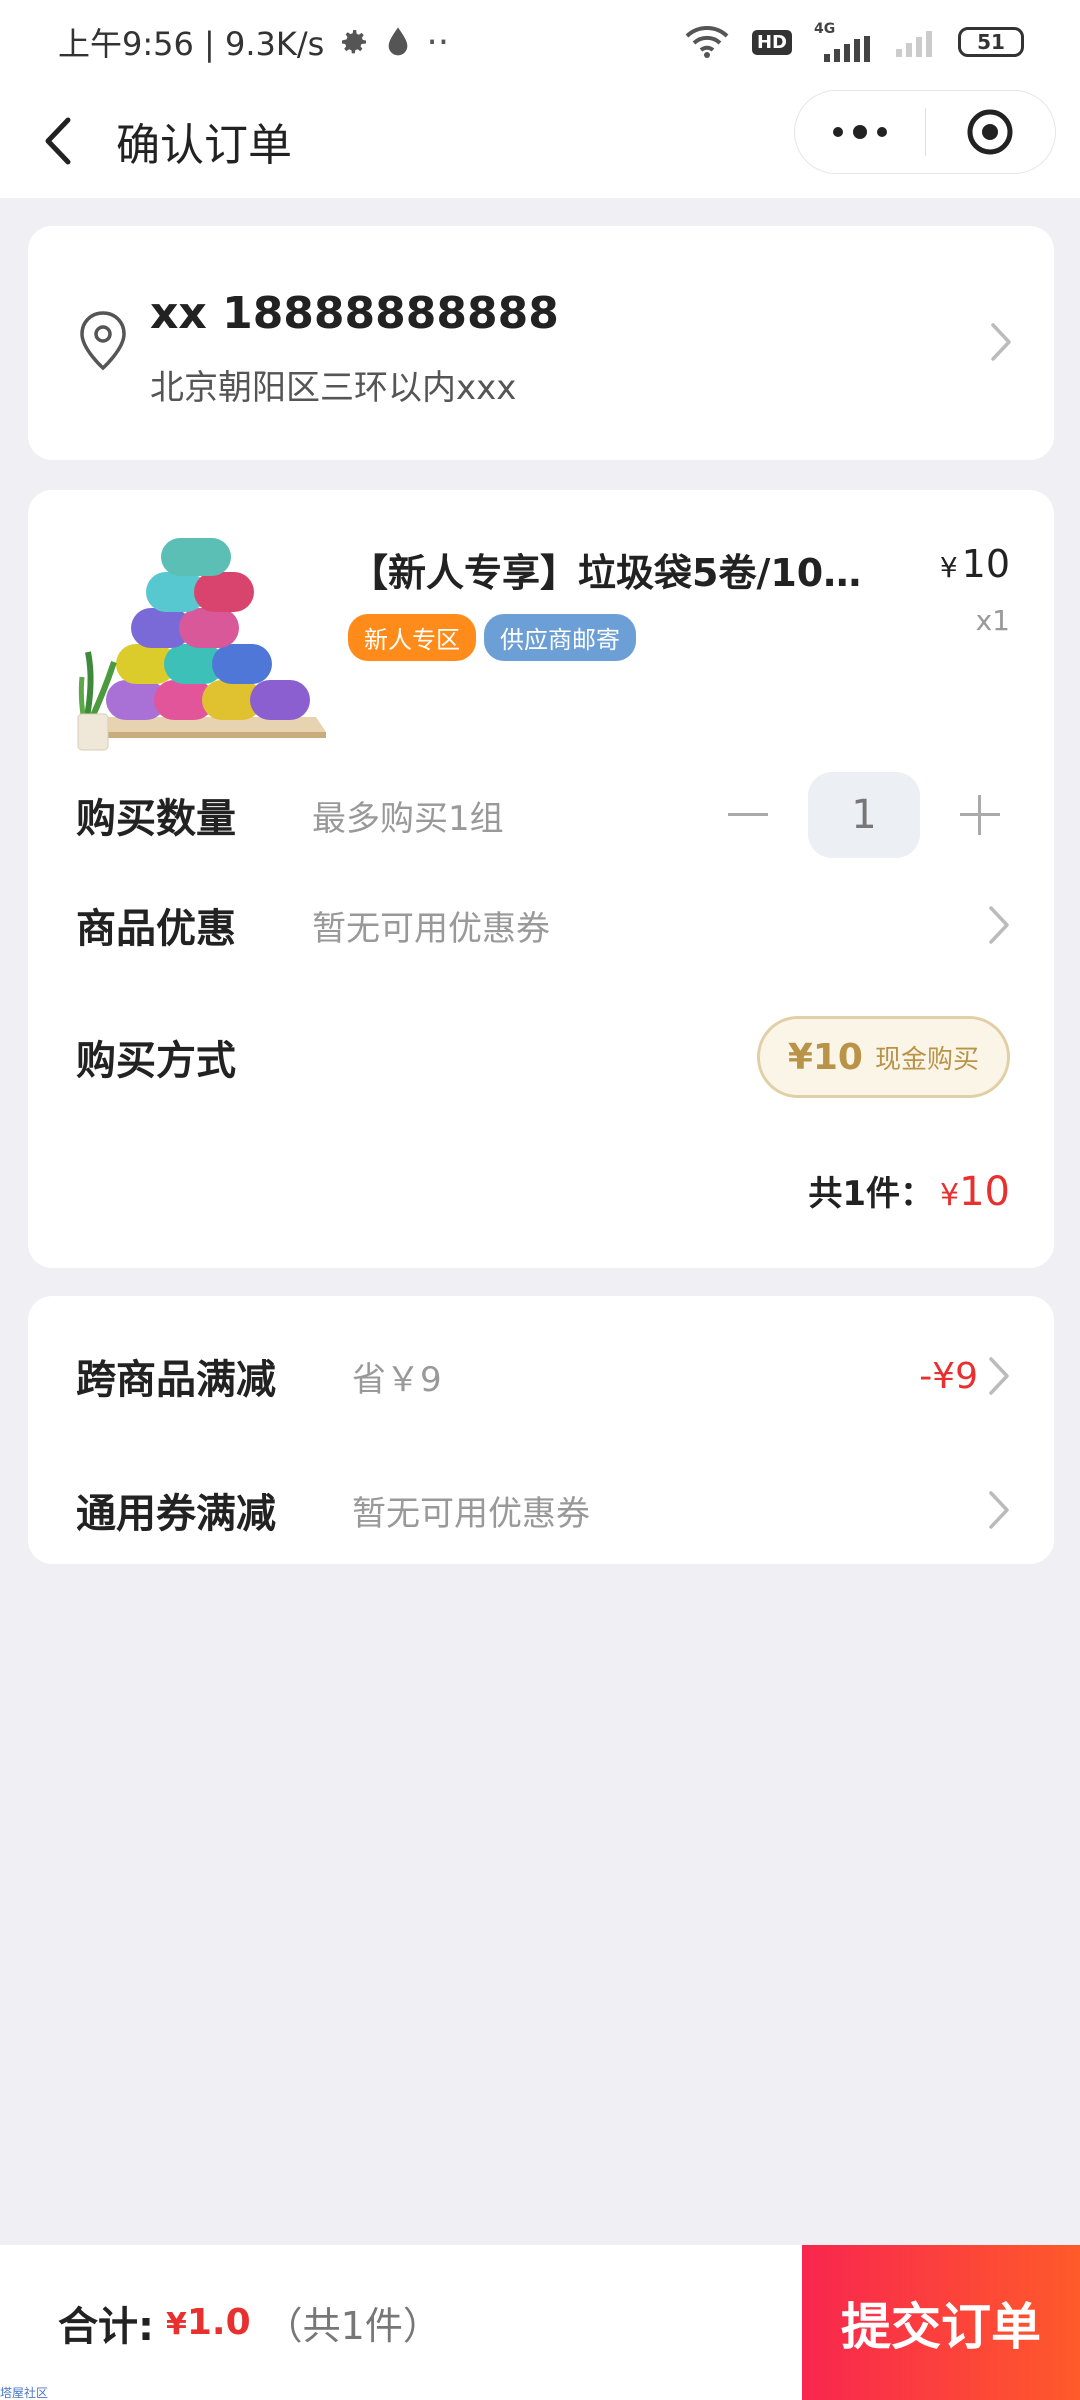 The height and width of the screenshot is (2400, 1080). I want to click on address-card: xx 18888888888 北京朝阳区三环以内xxx, so click(541, 343).